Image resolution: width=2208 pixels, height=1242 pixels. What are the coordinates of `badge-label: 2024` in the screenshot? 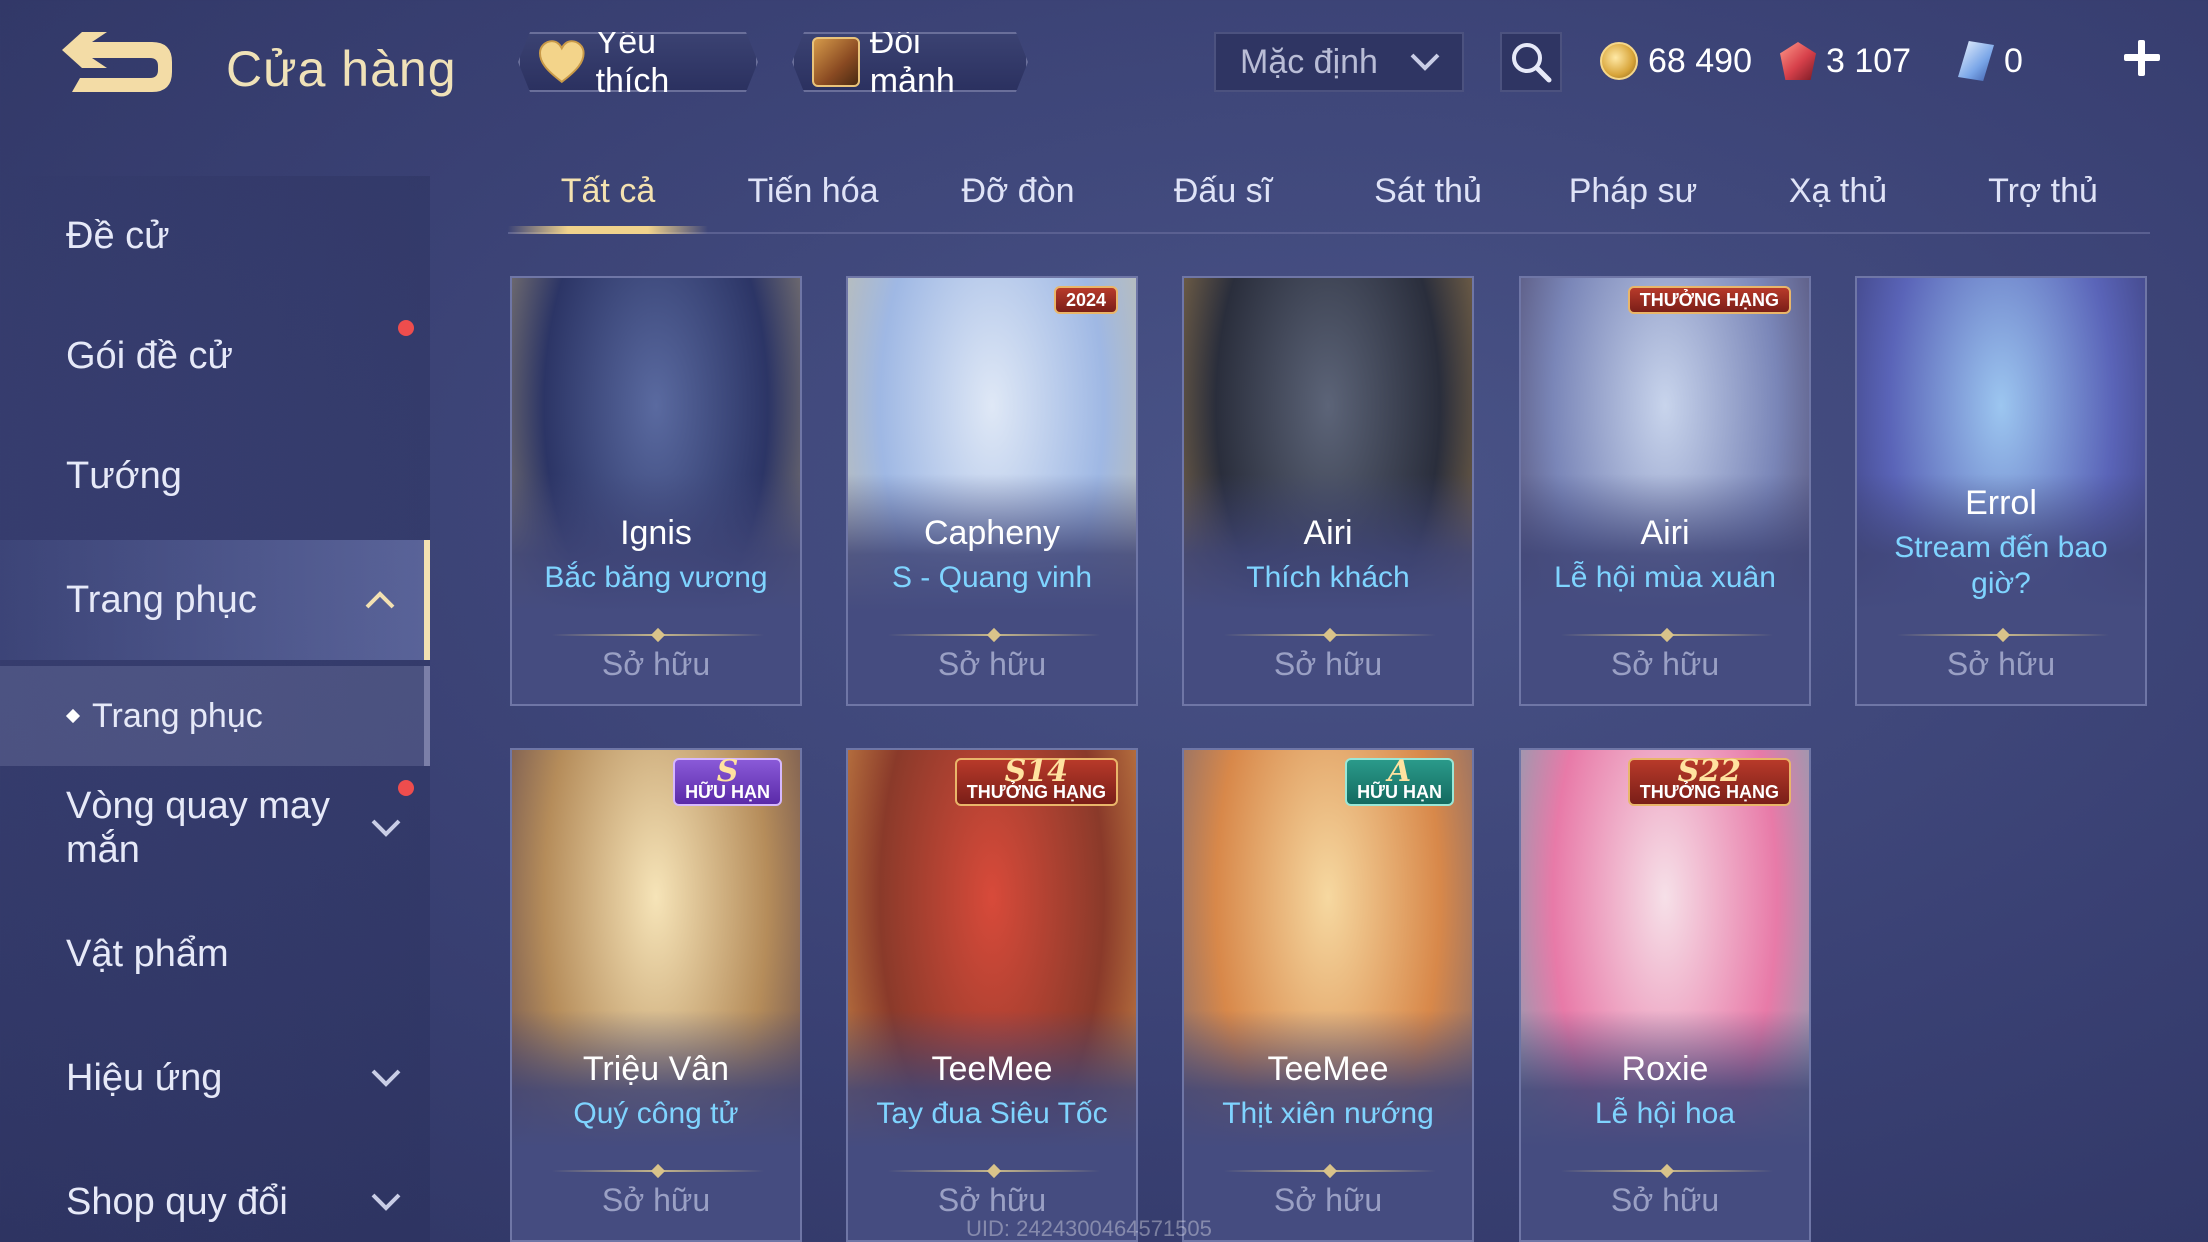 It's located at (1085, 300).